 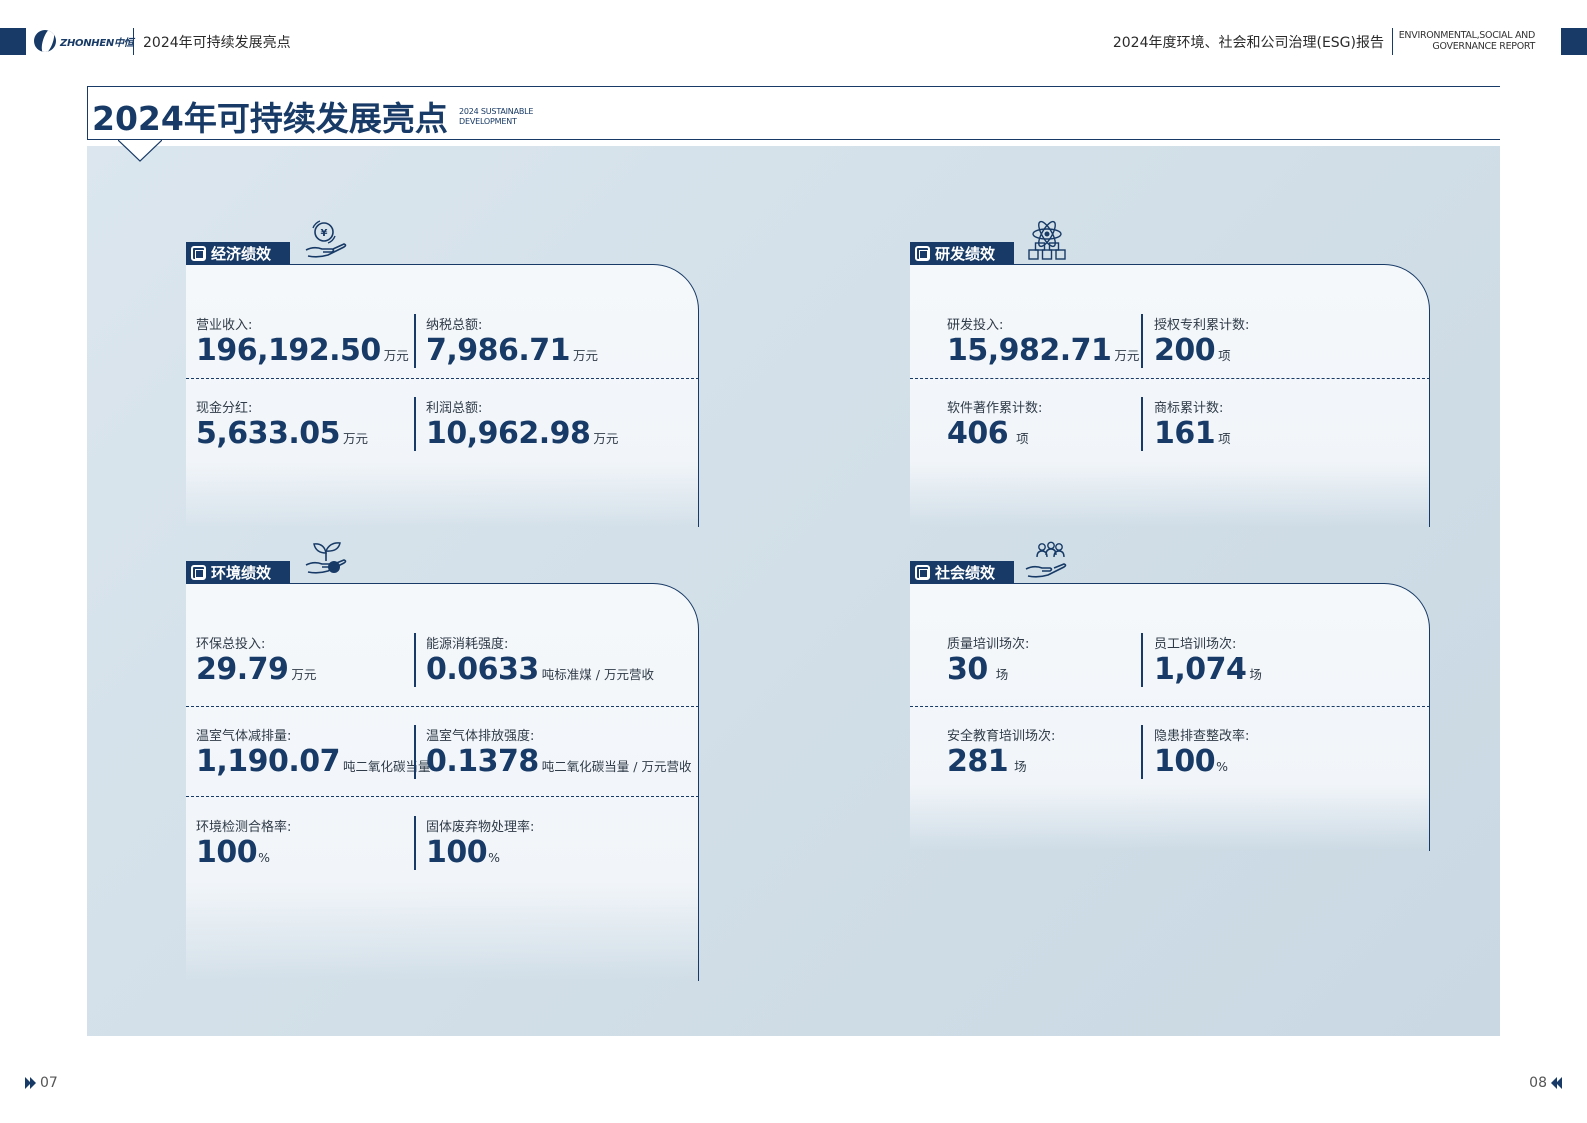 What do you see at coordinates (1467, 35) in the screenshot?
I see `header-en-line1: ENVIRONMENTAL,SOCIAL AND` at bounding box center [1467, 35].